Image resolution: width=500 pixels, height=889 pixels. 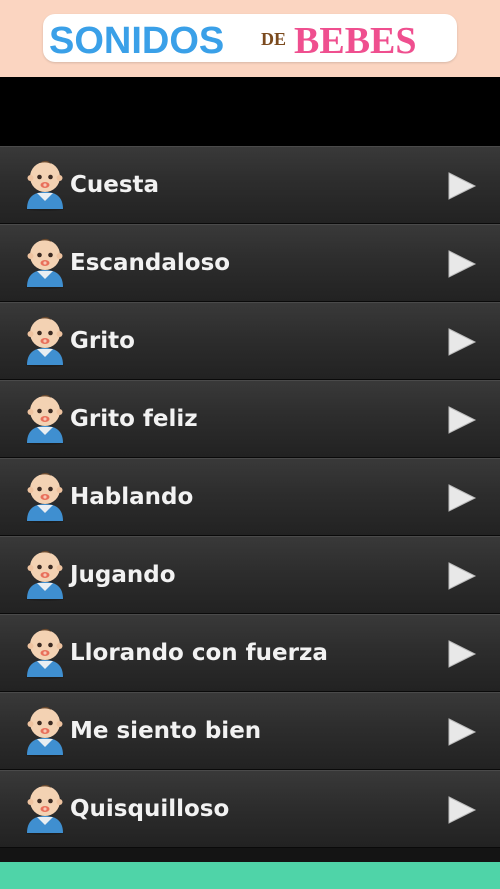 I want to click on app-logo: SONIDOS DE BEBES, so click(x=250, y=38).